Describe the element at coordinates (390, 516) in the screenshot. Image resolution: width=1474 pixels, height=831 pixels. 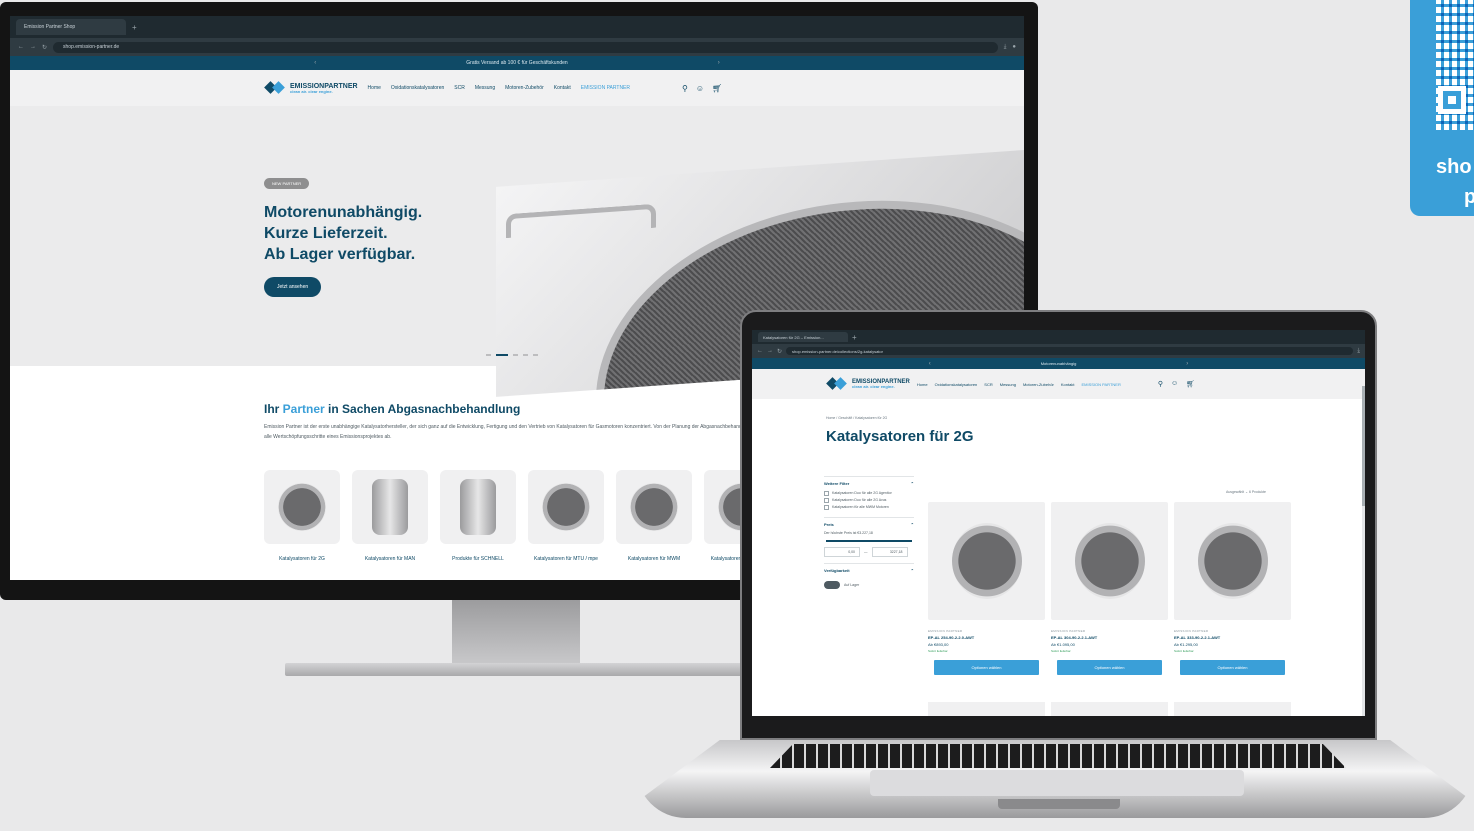
I see `category-card: Katalysatoren für MAN` at that location.